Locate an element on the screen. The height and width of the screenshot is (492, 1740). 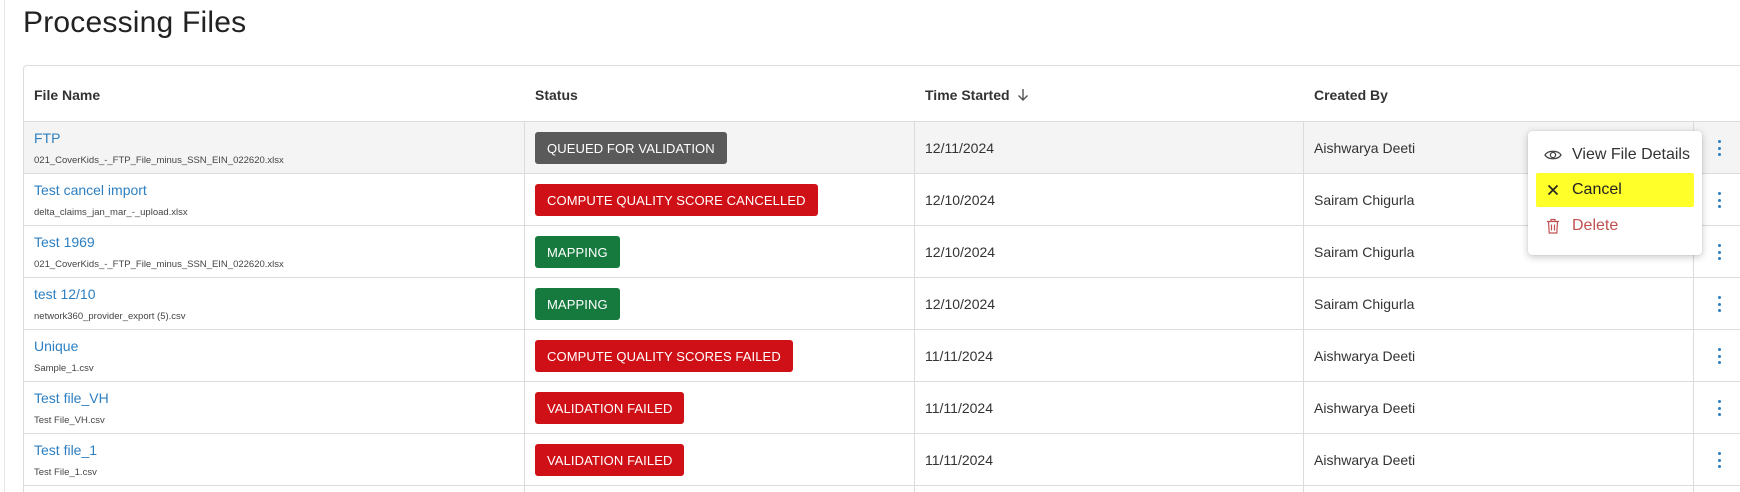
view-file-details-menu-item: View File Details is located at coordinates (1615, 155).